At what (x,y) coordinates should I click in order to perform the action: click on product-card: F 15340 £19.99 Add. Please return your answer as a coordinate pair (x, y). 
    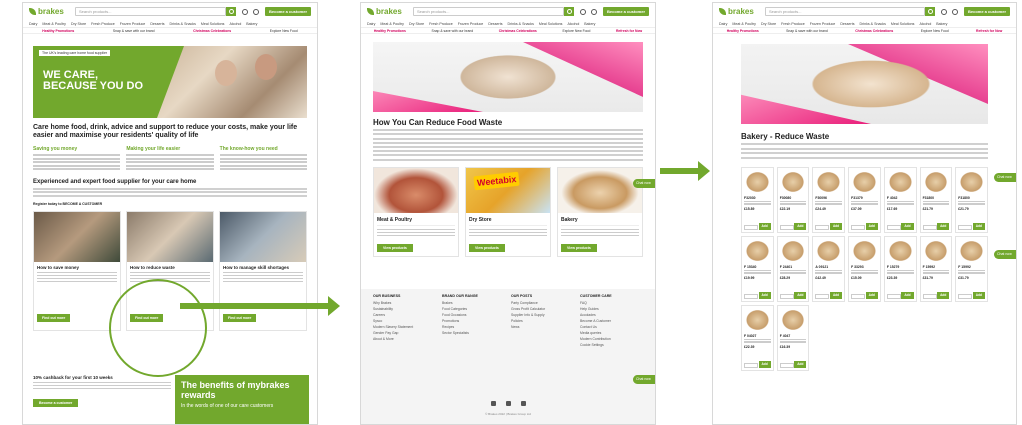
    Looking at the image, I should click on (757, 268).